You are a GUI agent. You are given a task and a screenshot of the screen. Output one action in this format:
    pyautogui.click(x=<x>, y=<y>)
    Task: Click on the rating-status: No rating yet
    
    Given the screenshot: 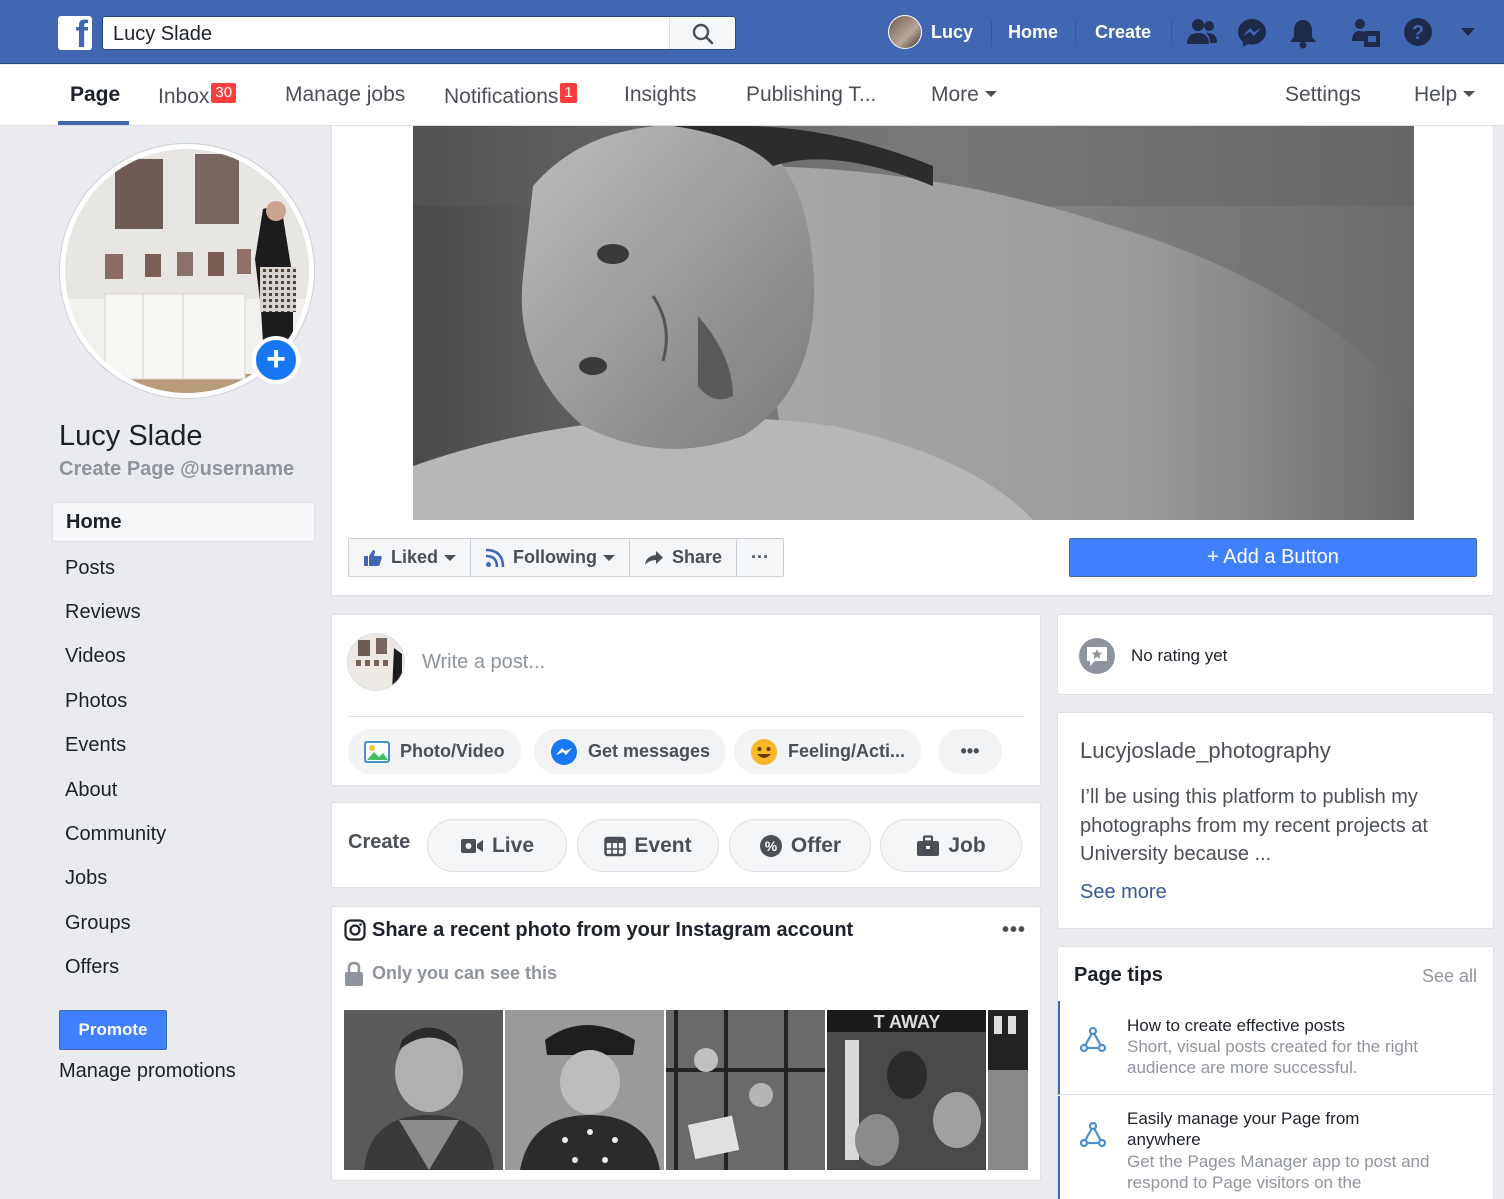 What is the action you would take?
    pyautogui.click(x=1179, y=655)
    